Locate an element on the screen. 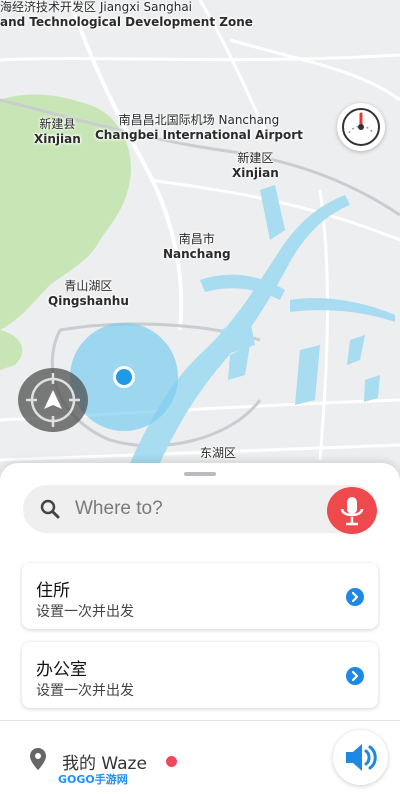  map-label-nanchang: 南昌市 Nanchang is located at coordinates (197, 246).